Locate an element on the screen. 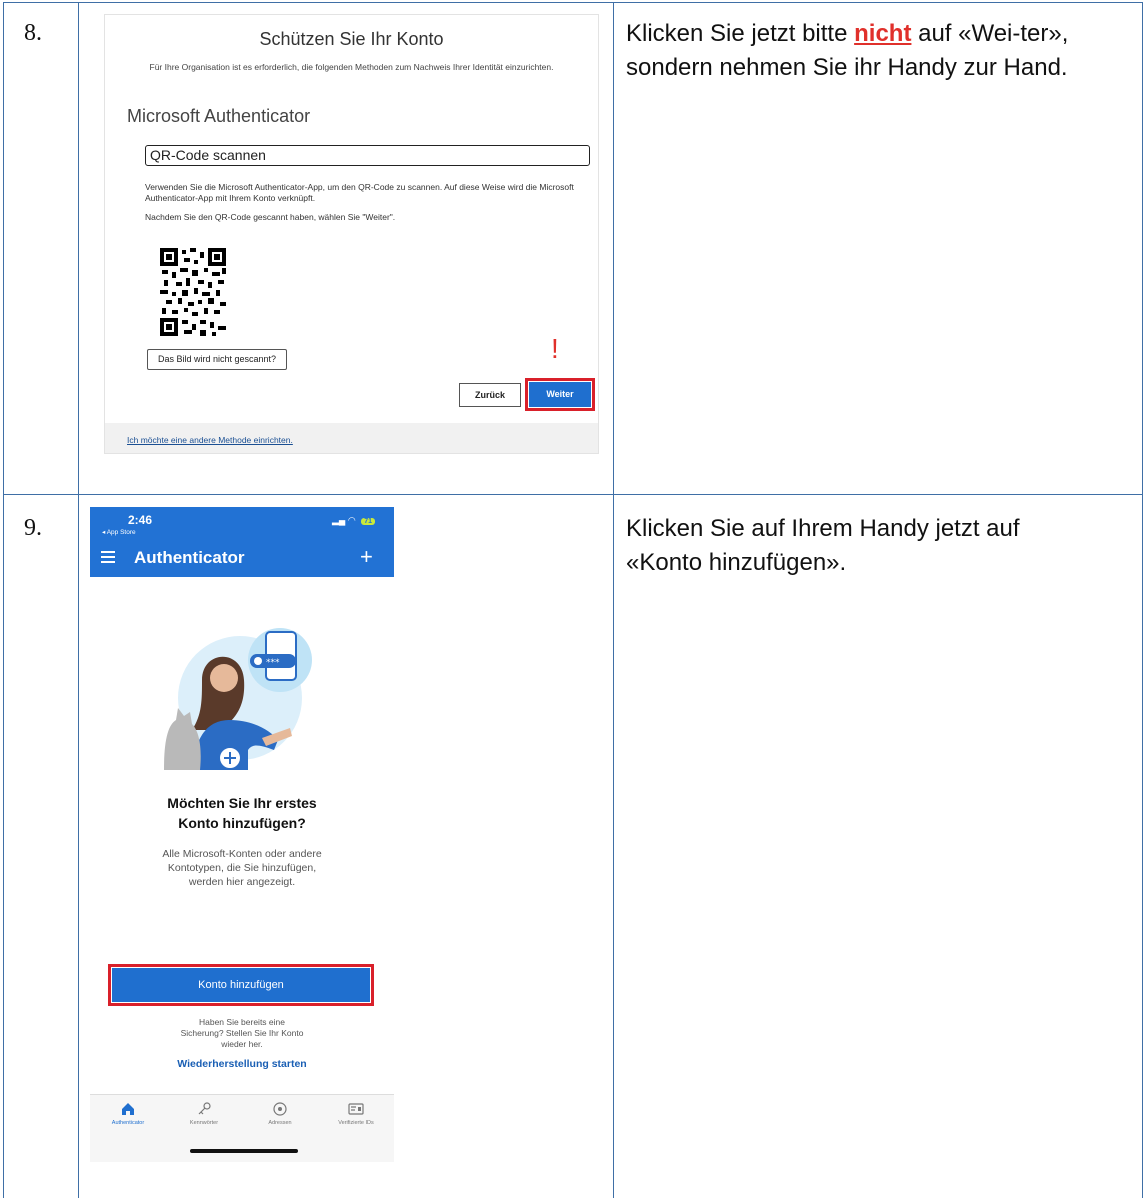 Image resolution: width=1145 pixels, height=1198 pixels. status-time: 2:46 is located at coordinates (140, 520).